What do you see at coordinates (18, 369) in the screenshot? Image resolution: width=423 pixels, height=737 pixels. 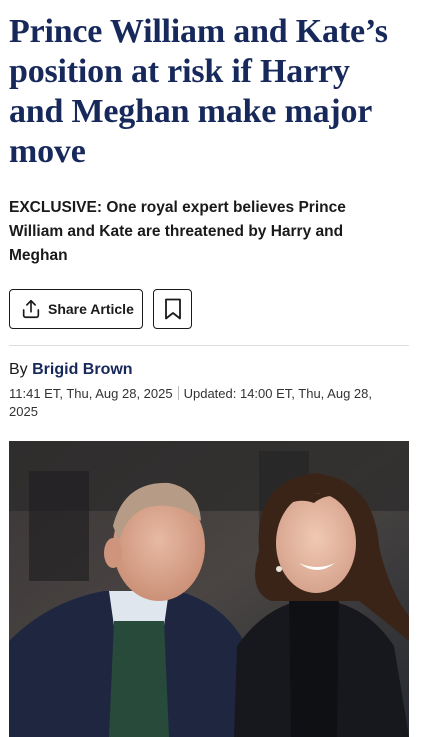 I see `byline-prefix: By` at bounding box center [18, 369].